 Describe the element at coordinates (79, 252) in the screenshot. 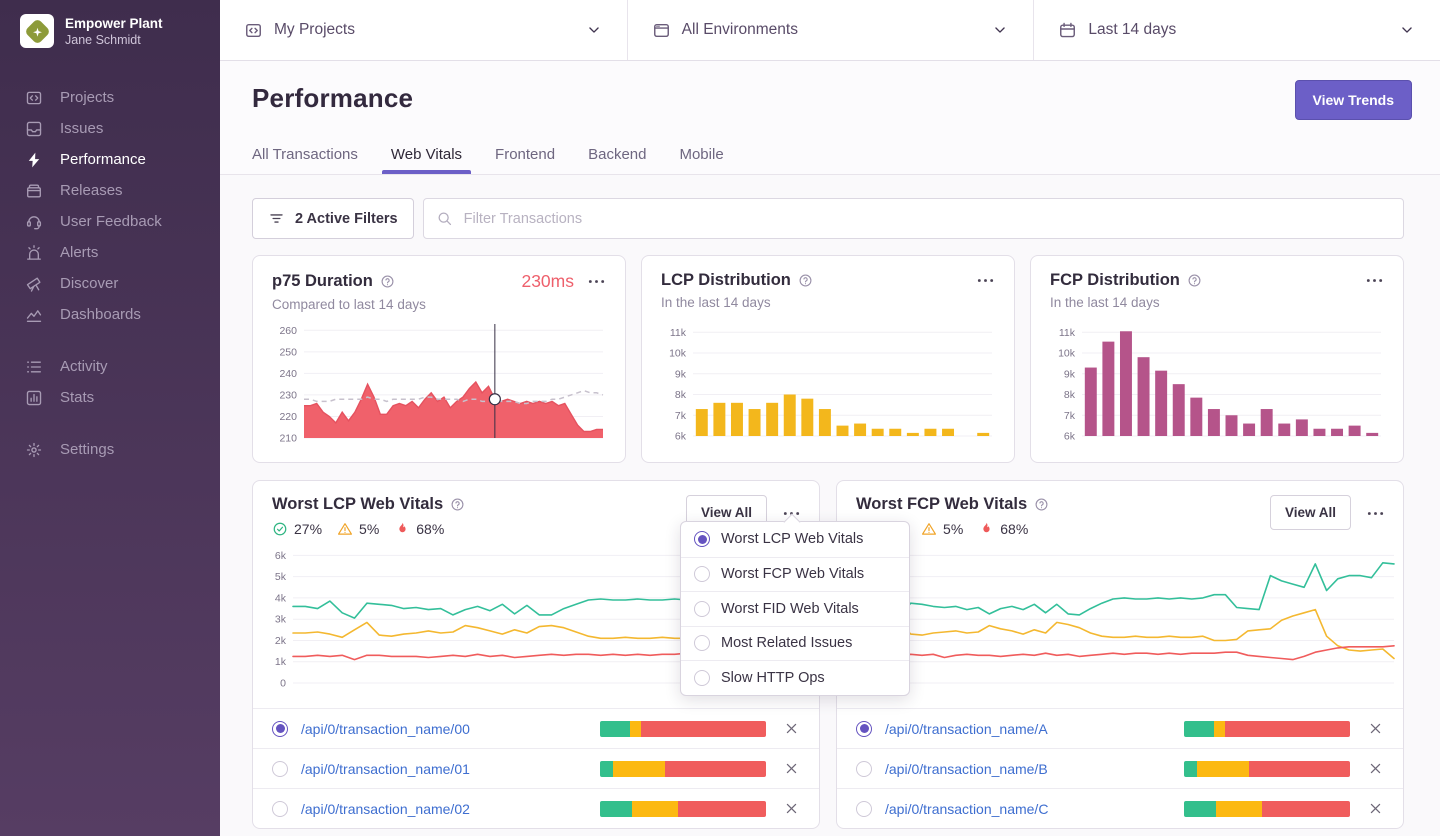

I see `sidebar-item-label: Alerts` at that location.